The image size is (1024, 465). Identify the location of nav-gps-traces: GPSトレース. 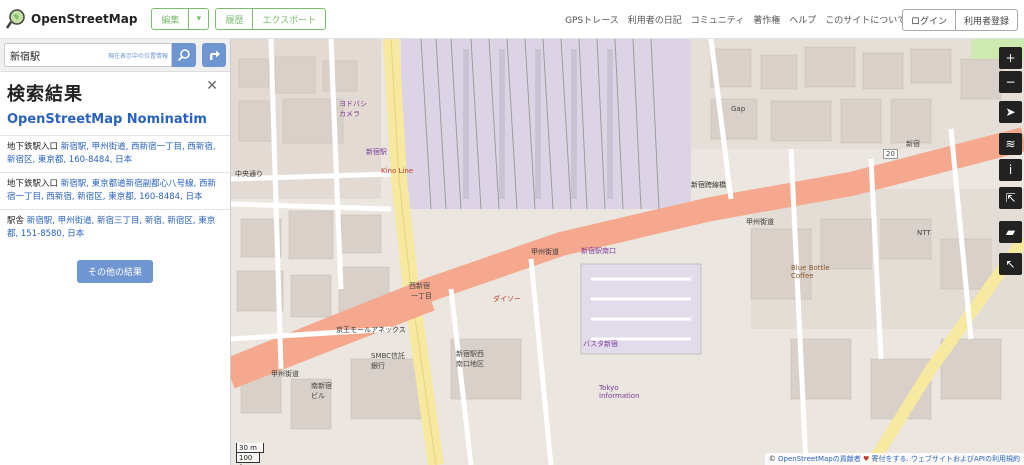
(592, 19).